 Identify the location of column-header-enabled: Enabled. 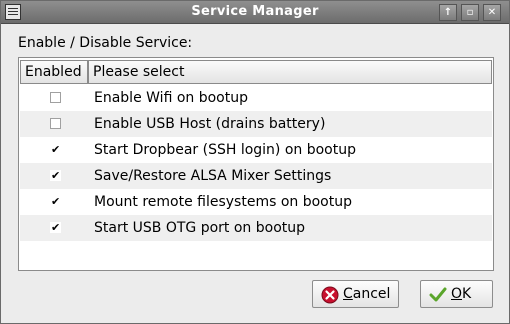
(54, 72).